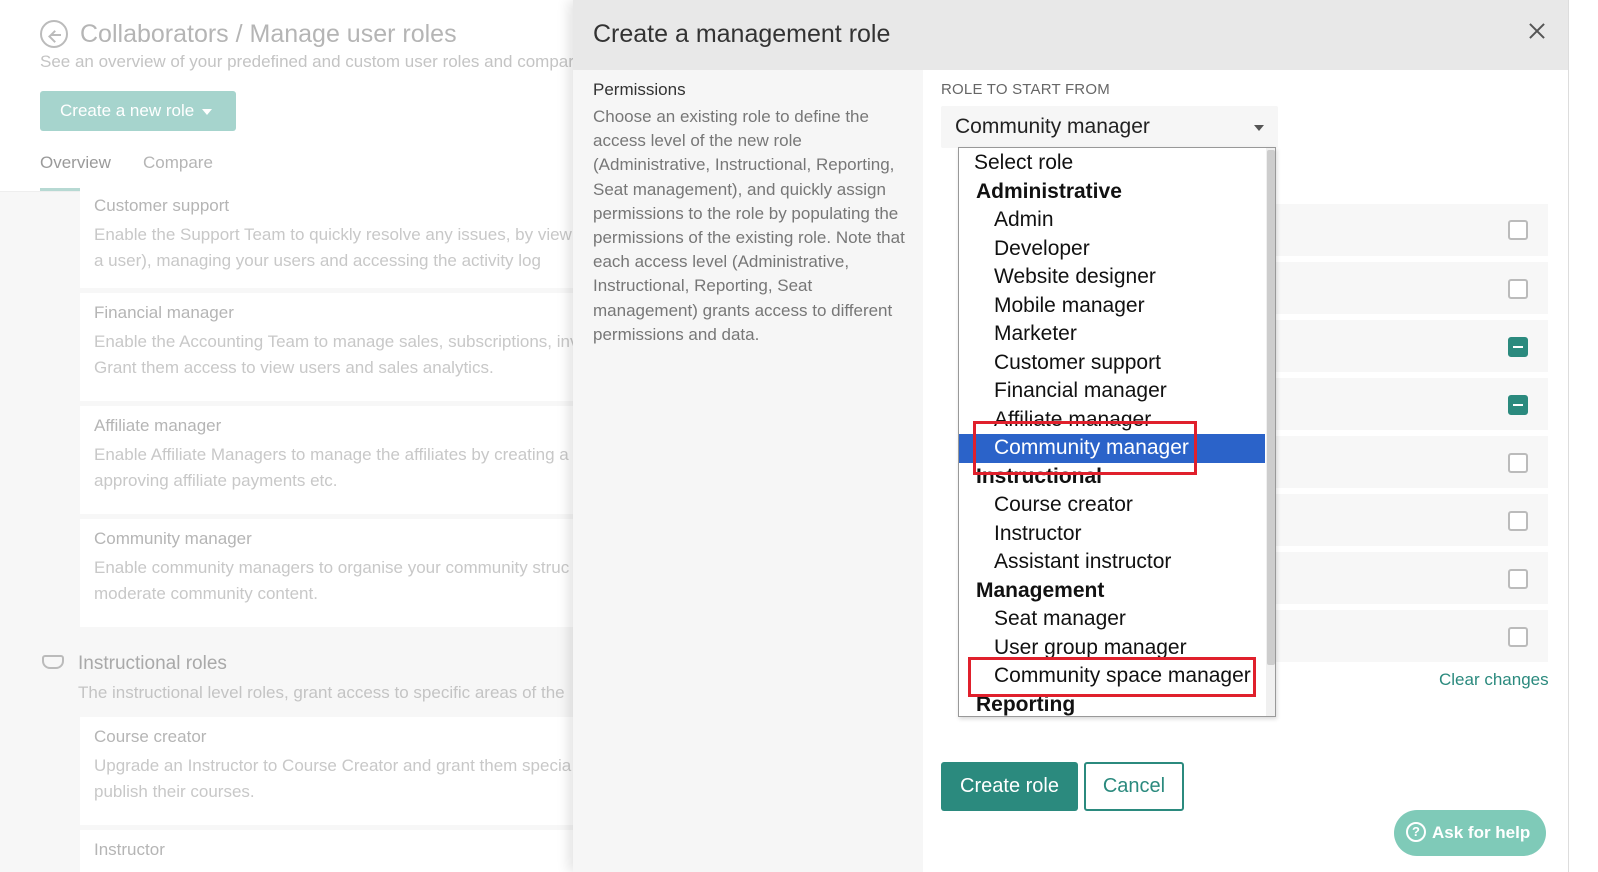  I want to click on role-card: Instructor, so click(332, 851).